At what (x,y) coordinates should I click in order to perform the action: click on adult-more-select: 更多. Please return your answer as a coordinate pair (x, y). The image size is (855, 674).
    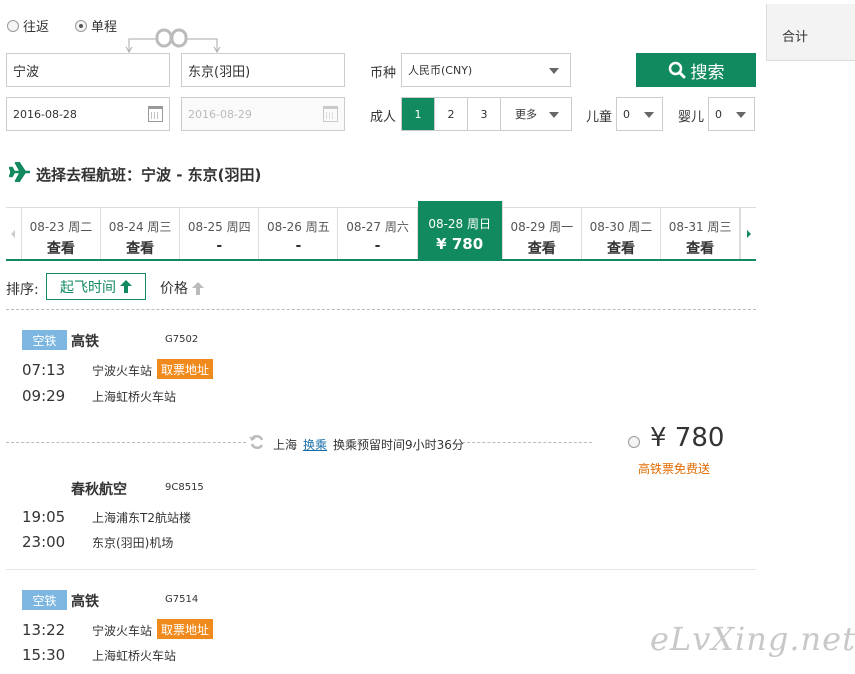
    Looking at the image, I should click on (536, 114).